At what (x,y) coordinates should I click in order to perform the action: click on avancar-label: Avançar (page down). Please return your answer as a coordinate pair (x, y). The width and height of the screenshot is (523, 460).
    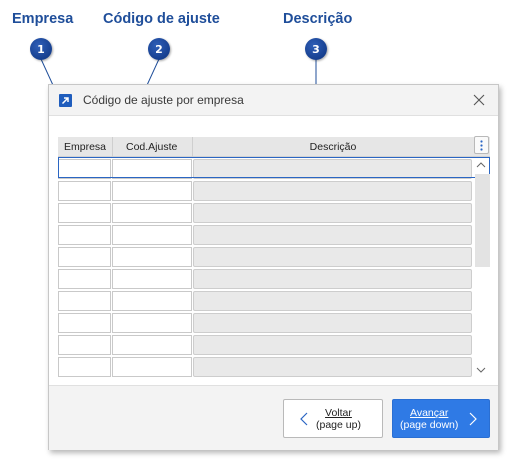
    Looking at the image, I should click on (429, 419).